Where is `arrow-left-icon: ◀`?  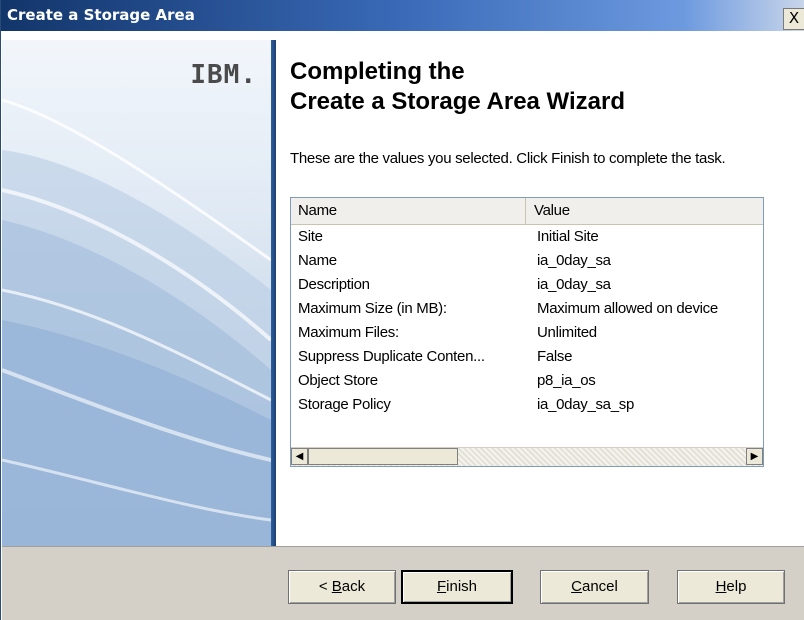
arrow-left-icon: ◀ is located at coordinates (299, 456).